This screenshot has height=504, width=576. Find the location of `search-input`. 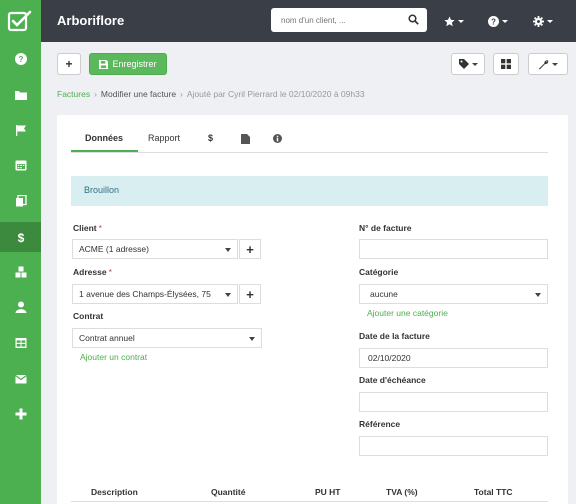

search-input is located at coordinates (337, 20).